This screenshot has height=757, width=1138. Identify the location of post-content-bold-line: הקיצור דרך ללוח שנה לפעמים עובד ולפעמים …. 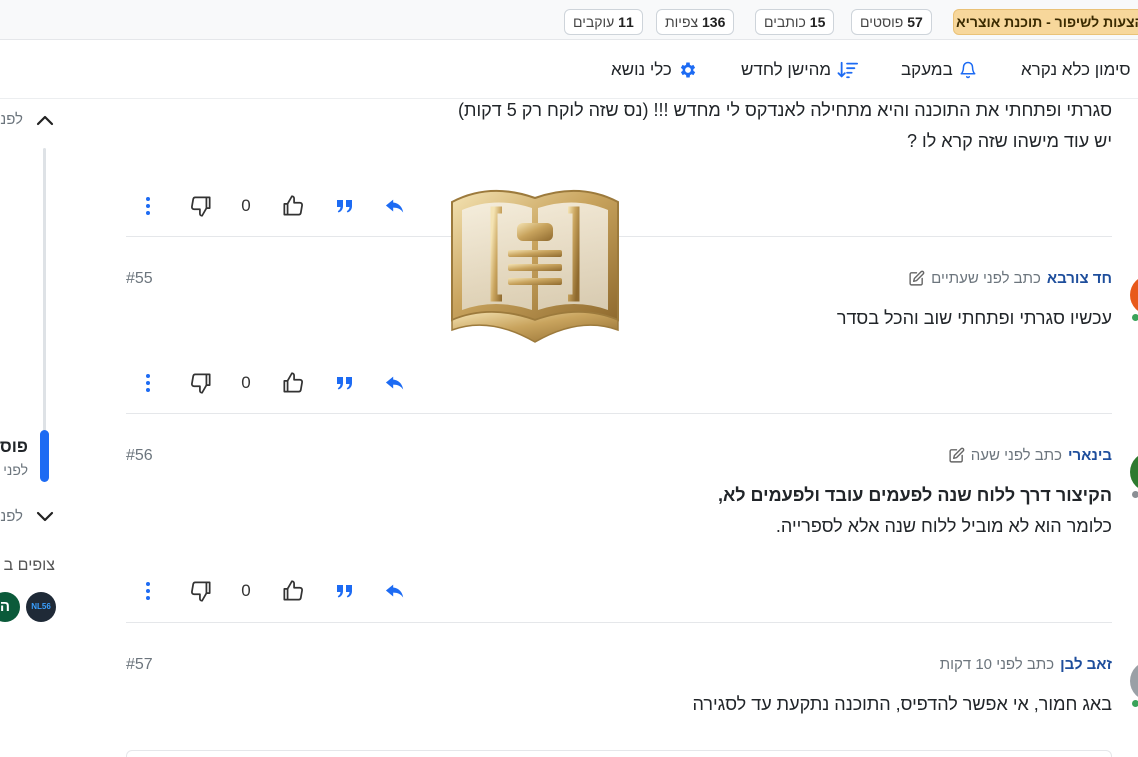
(914, 495).